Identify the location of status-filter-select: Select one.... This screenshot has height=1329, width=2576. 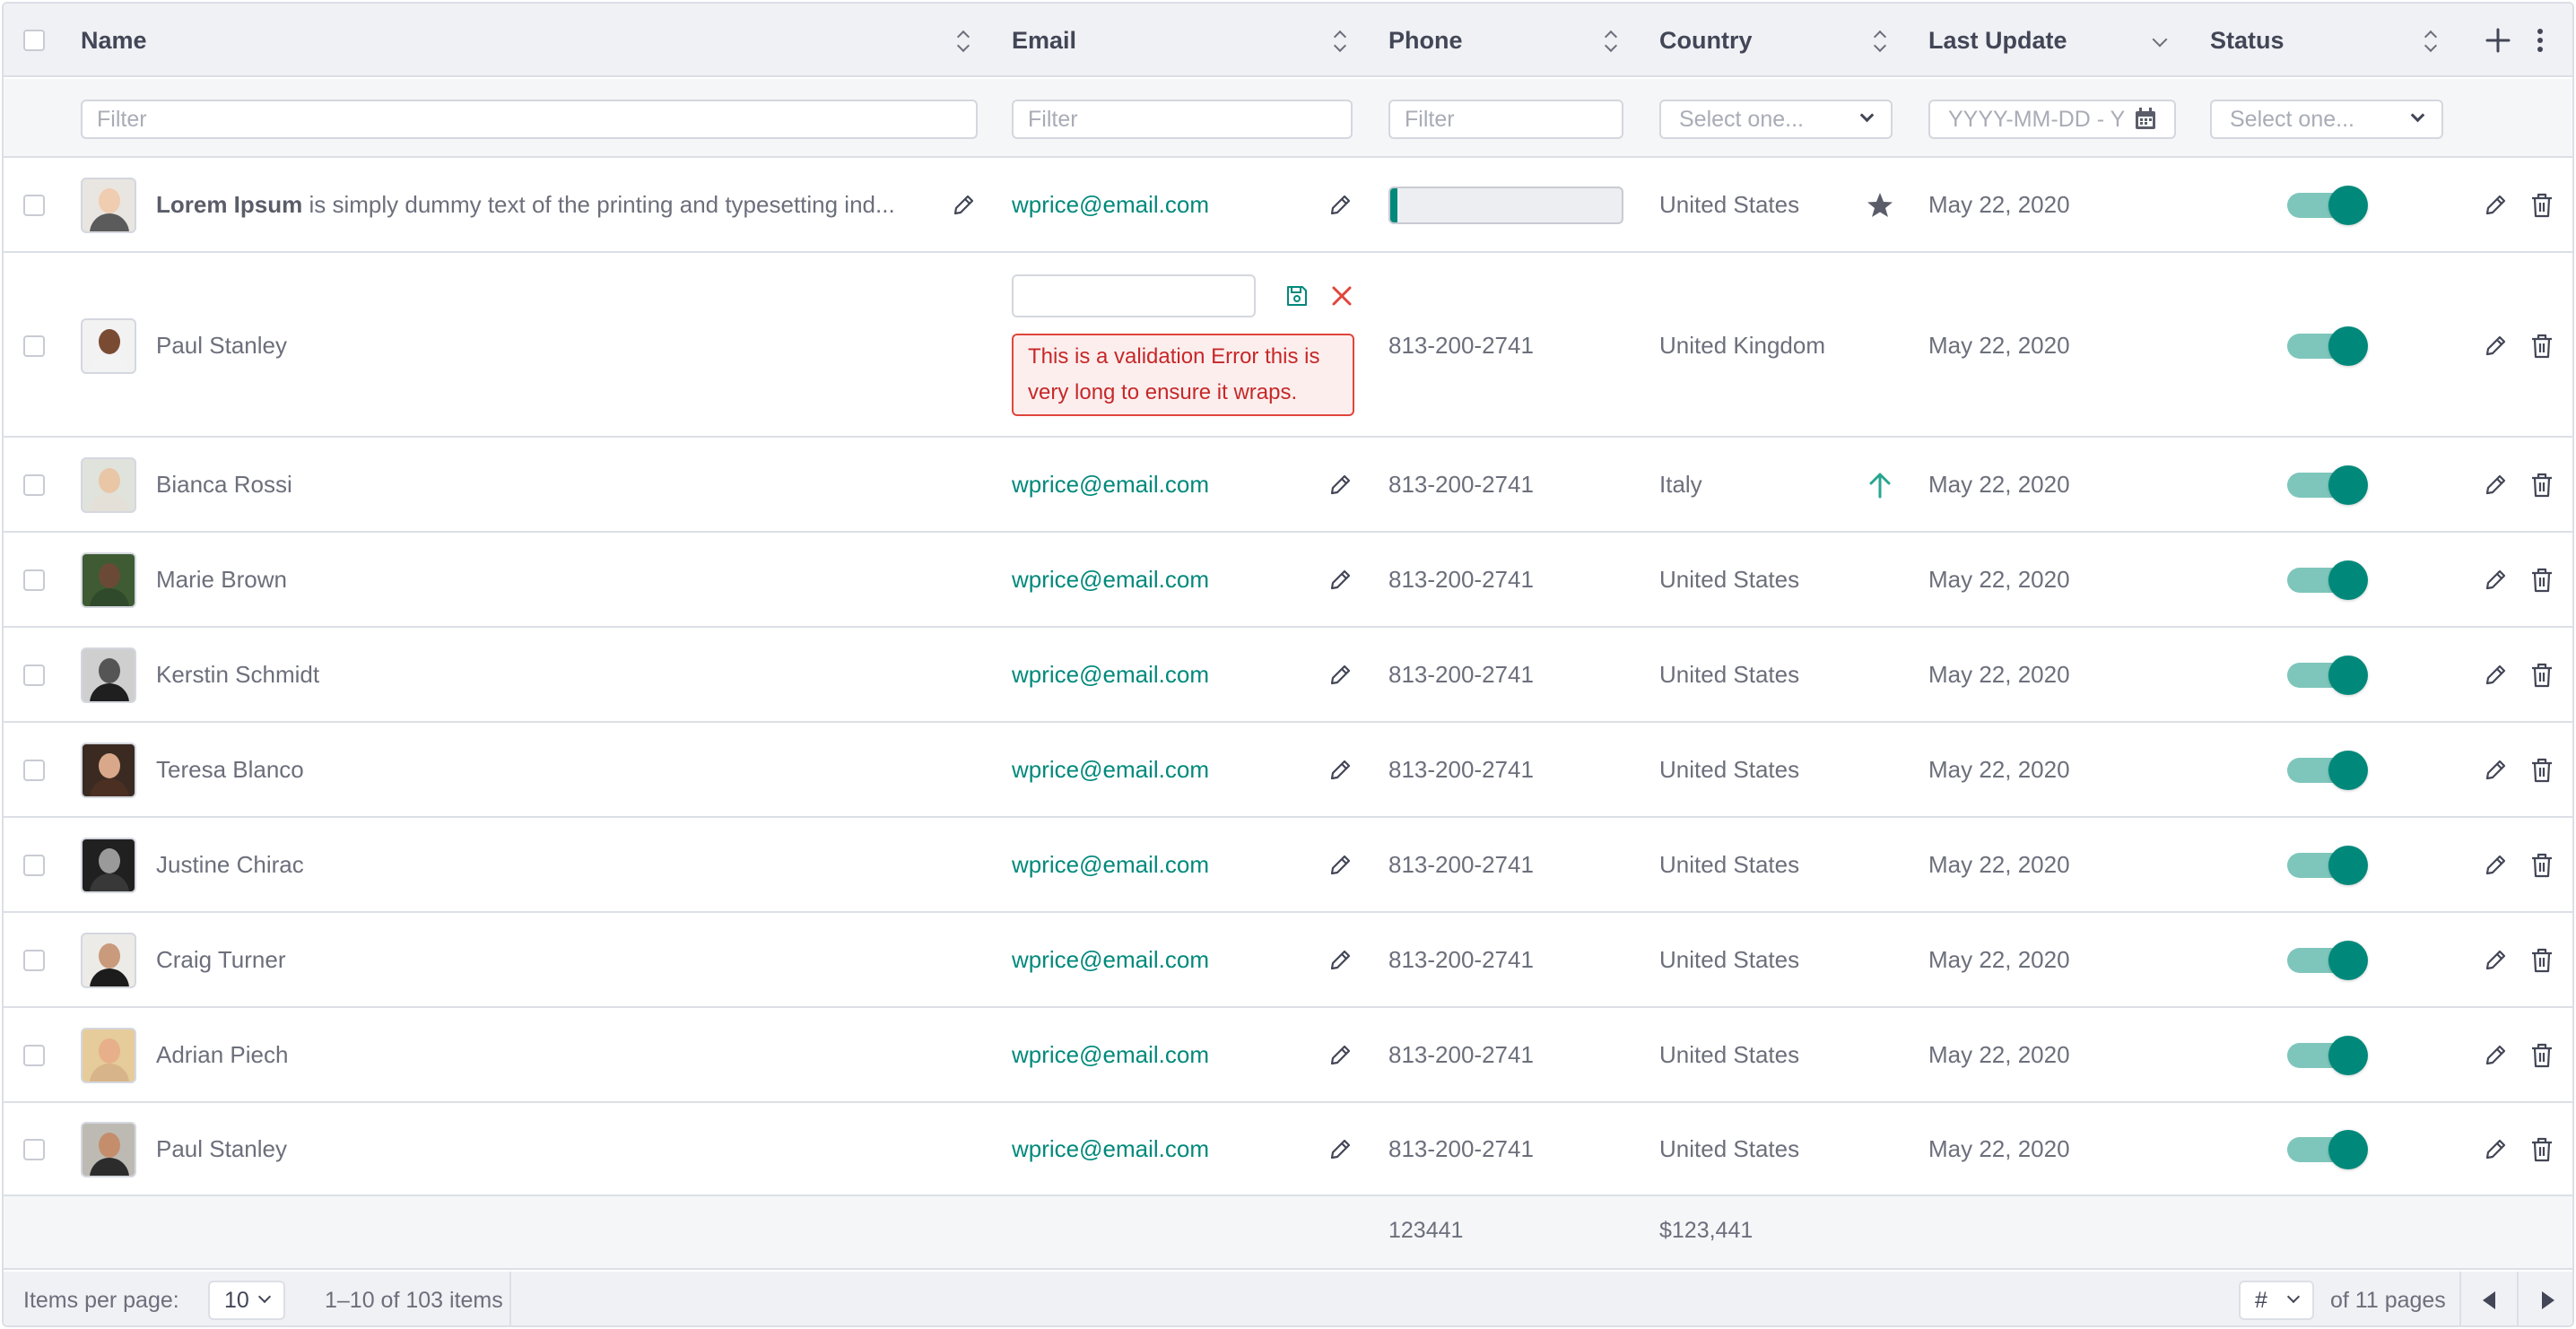
(2326, 119).